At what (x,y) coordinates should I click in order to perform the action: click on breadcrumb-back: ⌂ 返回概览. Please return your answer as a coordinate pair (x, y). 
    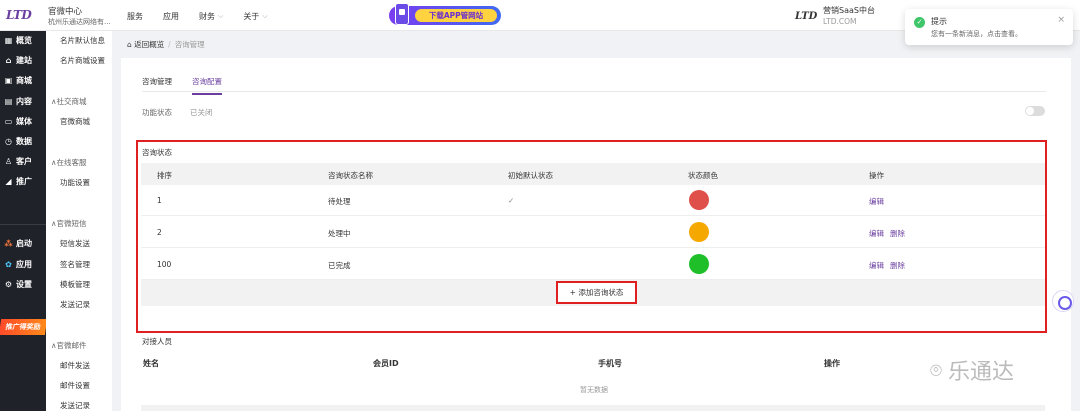
    Looking at the image, I should click on (145, 44).